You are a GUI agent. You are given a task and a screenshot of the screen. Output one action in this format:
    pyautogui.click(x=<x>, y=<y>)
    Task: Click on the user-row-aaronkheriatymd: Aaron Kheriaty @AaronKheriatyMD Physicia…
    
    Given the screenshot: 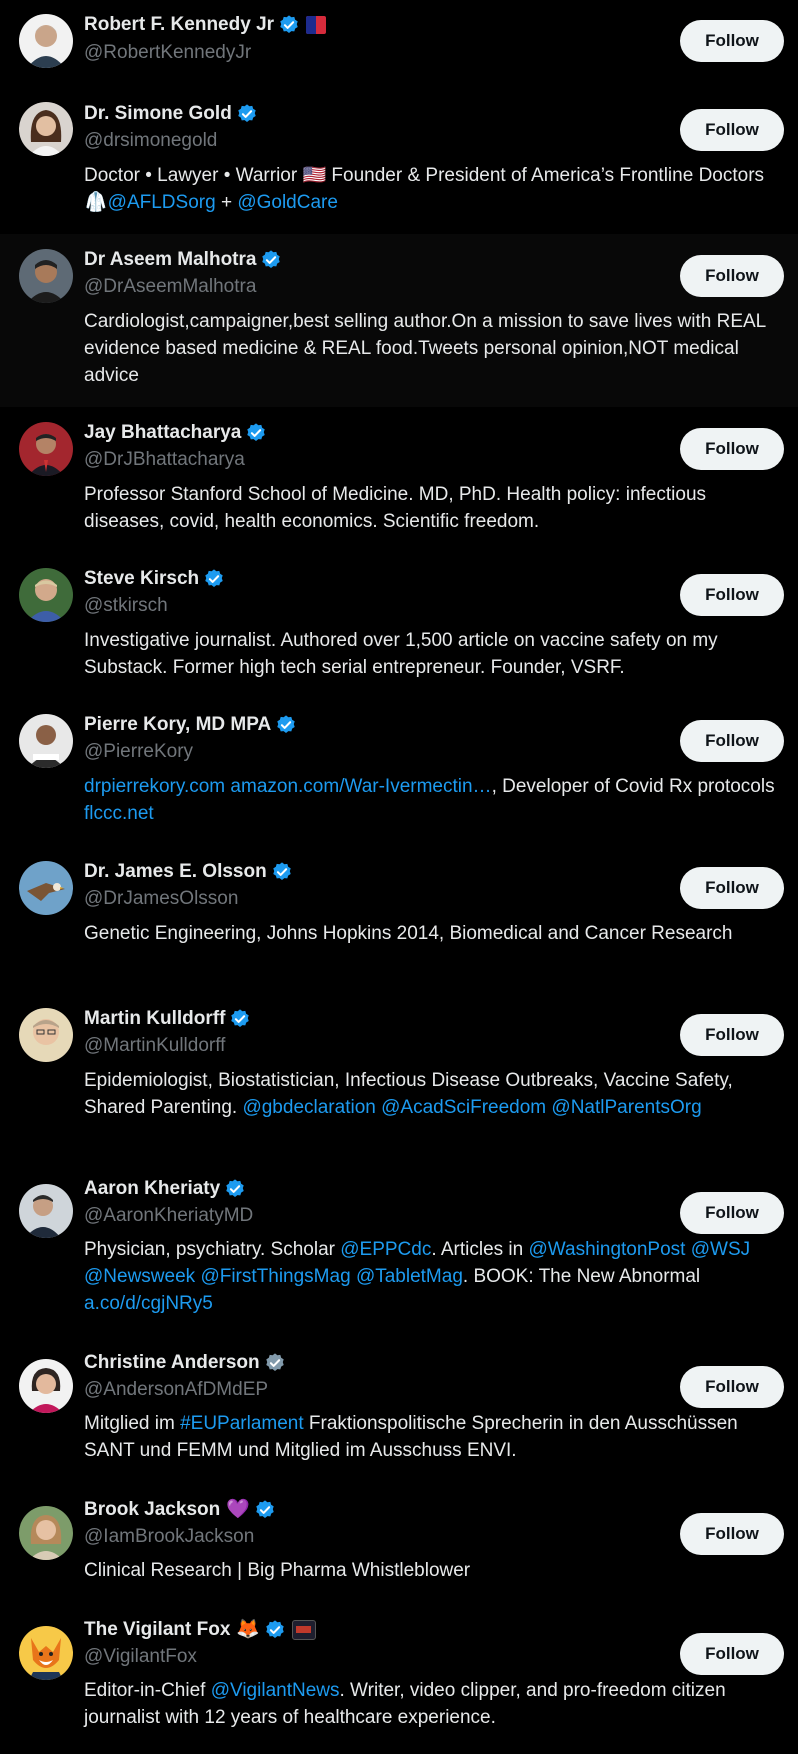 What is the action you would take?
    pyautogui.click(x=399, y=1253)
    